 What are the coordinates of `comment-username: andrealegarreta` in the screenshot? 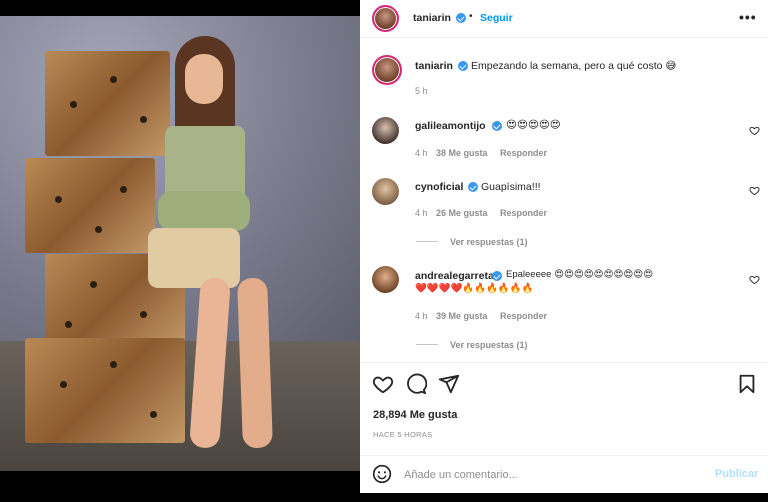 It's located at (454, 276).